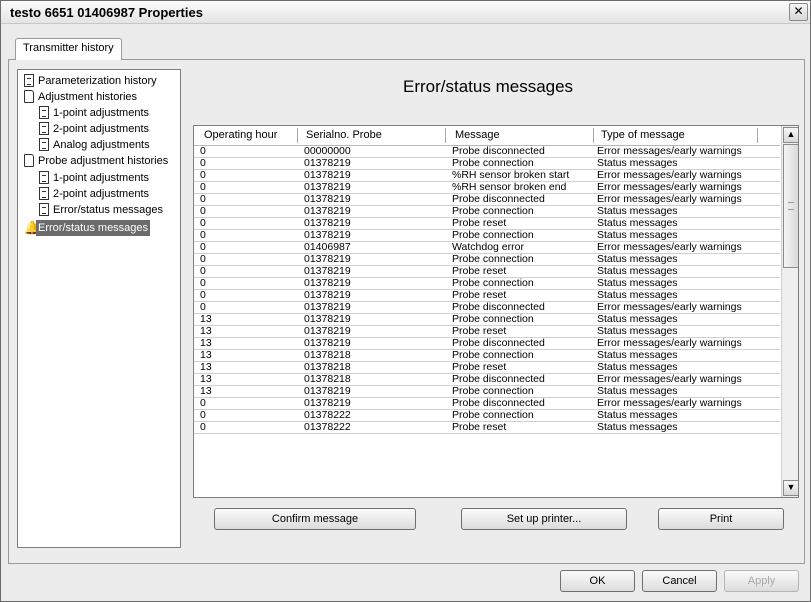  I want to click on apply-button: Apply, so click(761, 581).